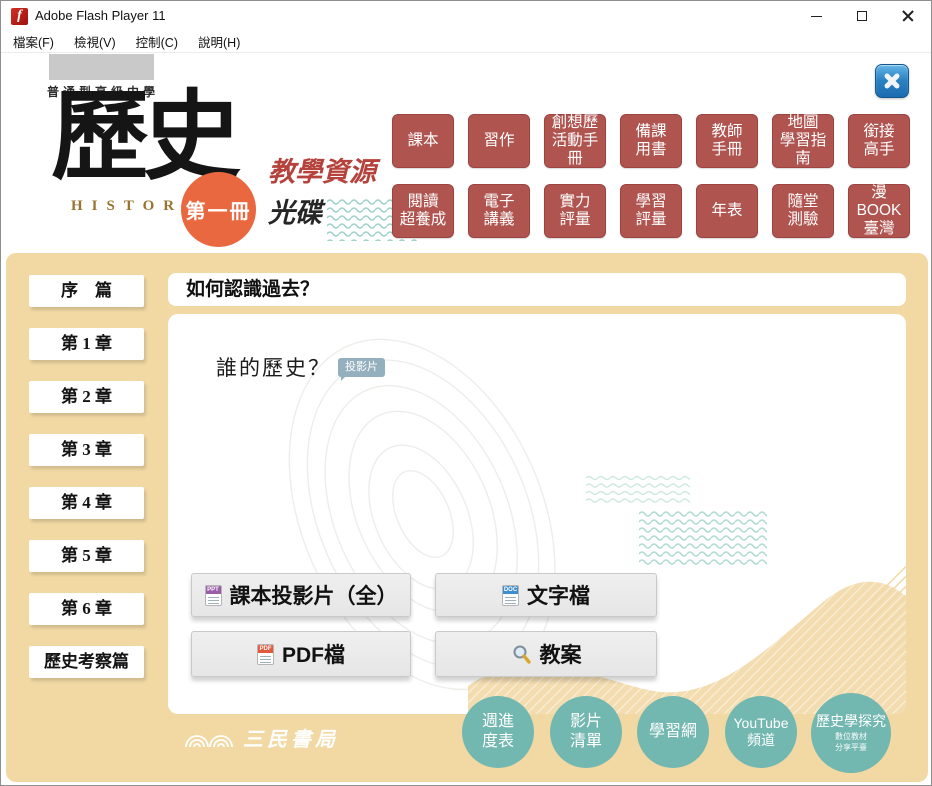 This screenshot has width=932, height=786. Describe the element at coordinates (510, 595) in the screenshot. I see `doc-file-icon: DOC` at that location.